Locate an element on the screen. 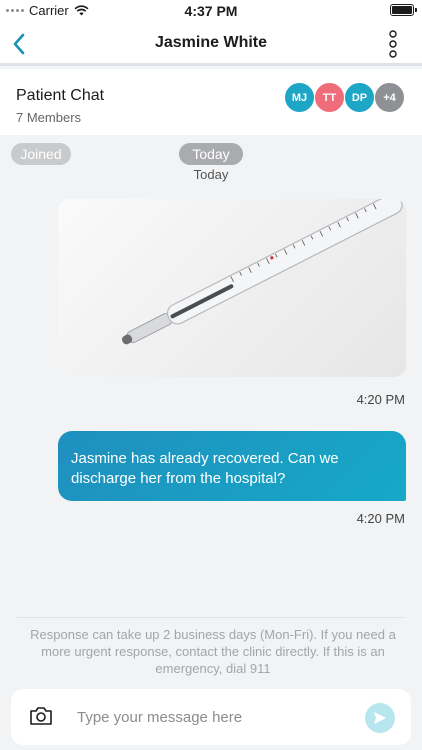 This screenshot has height=750, width=422. avatar: TT is located at coordinates (329, 97).